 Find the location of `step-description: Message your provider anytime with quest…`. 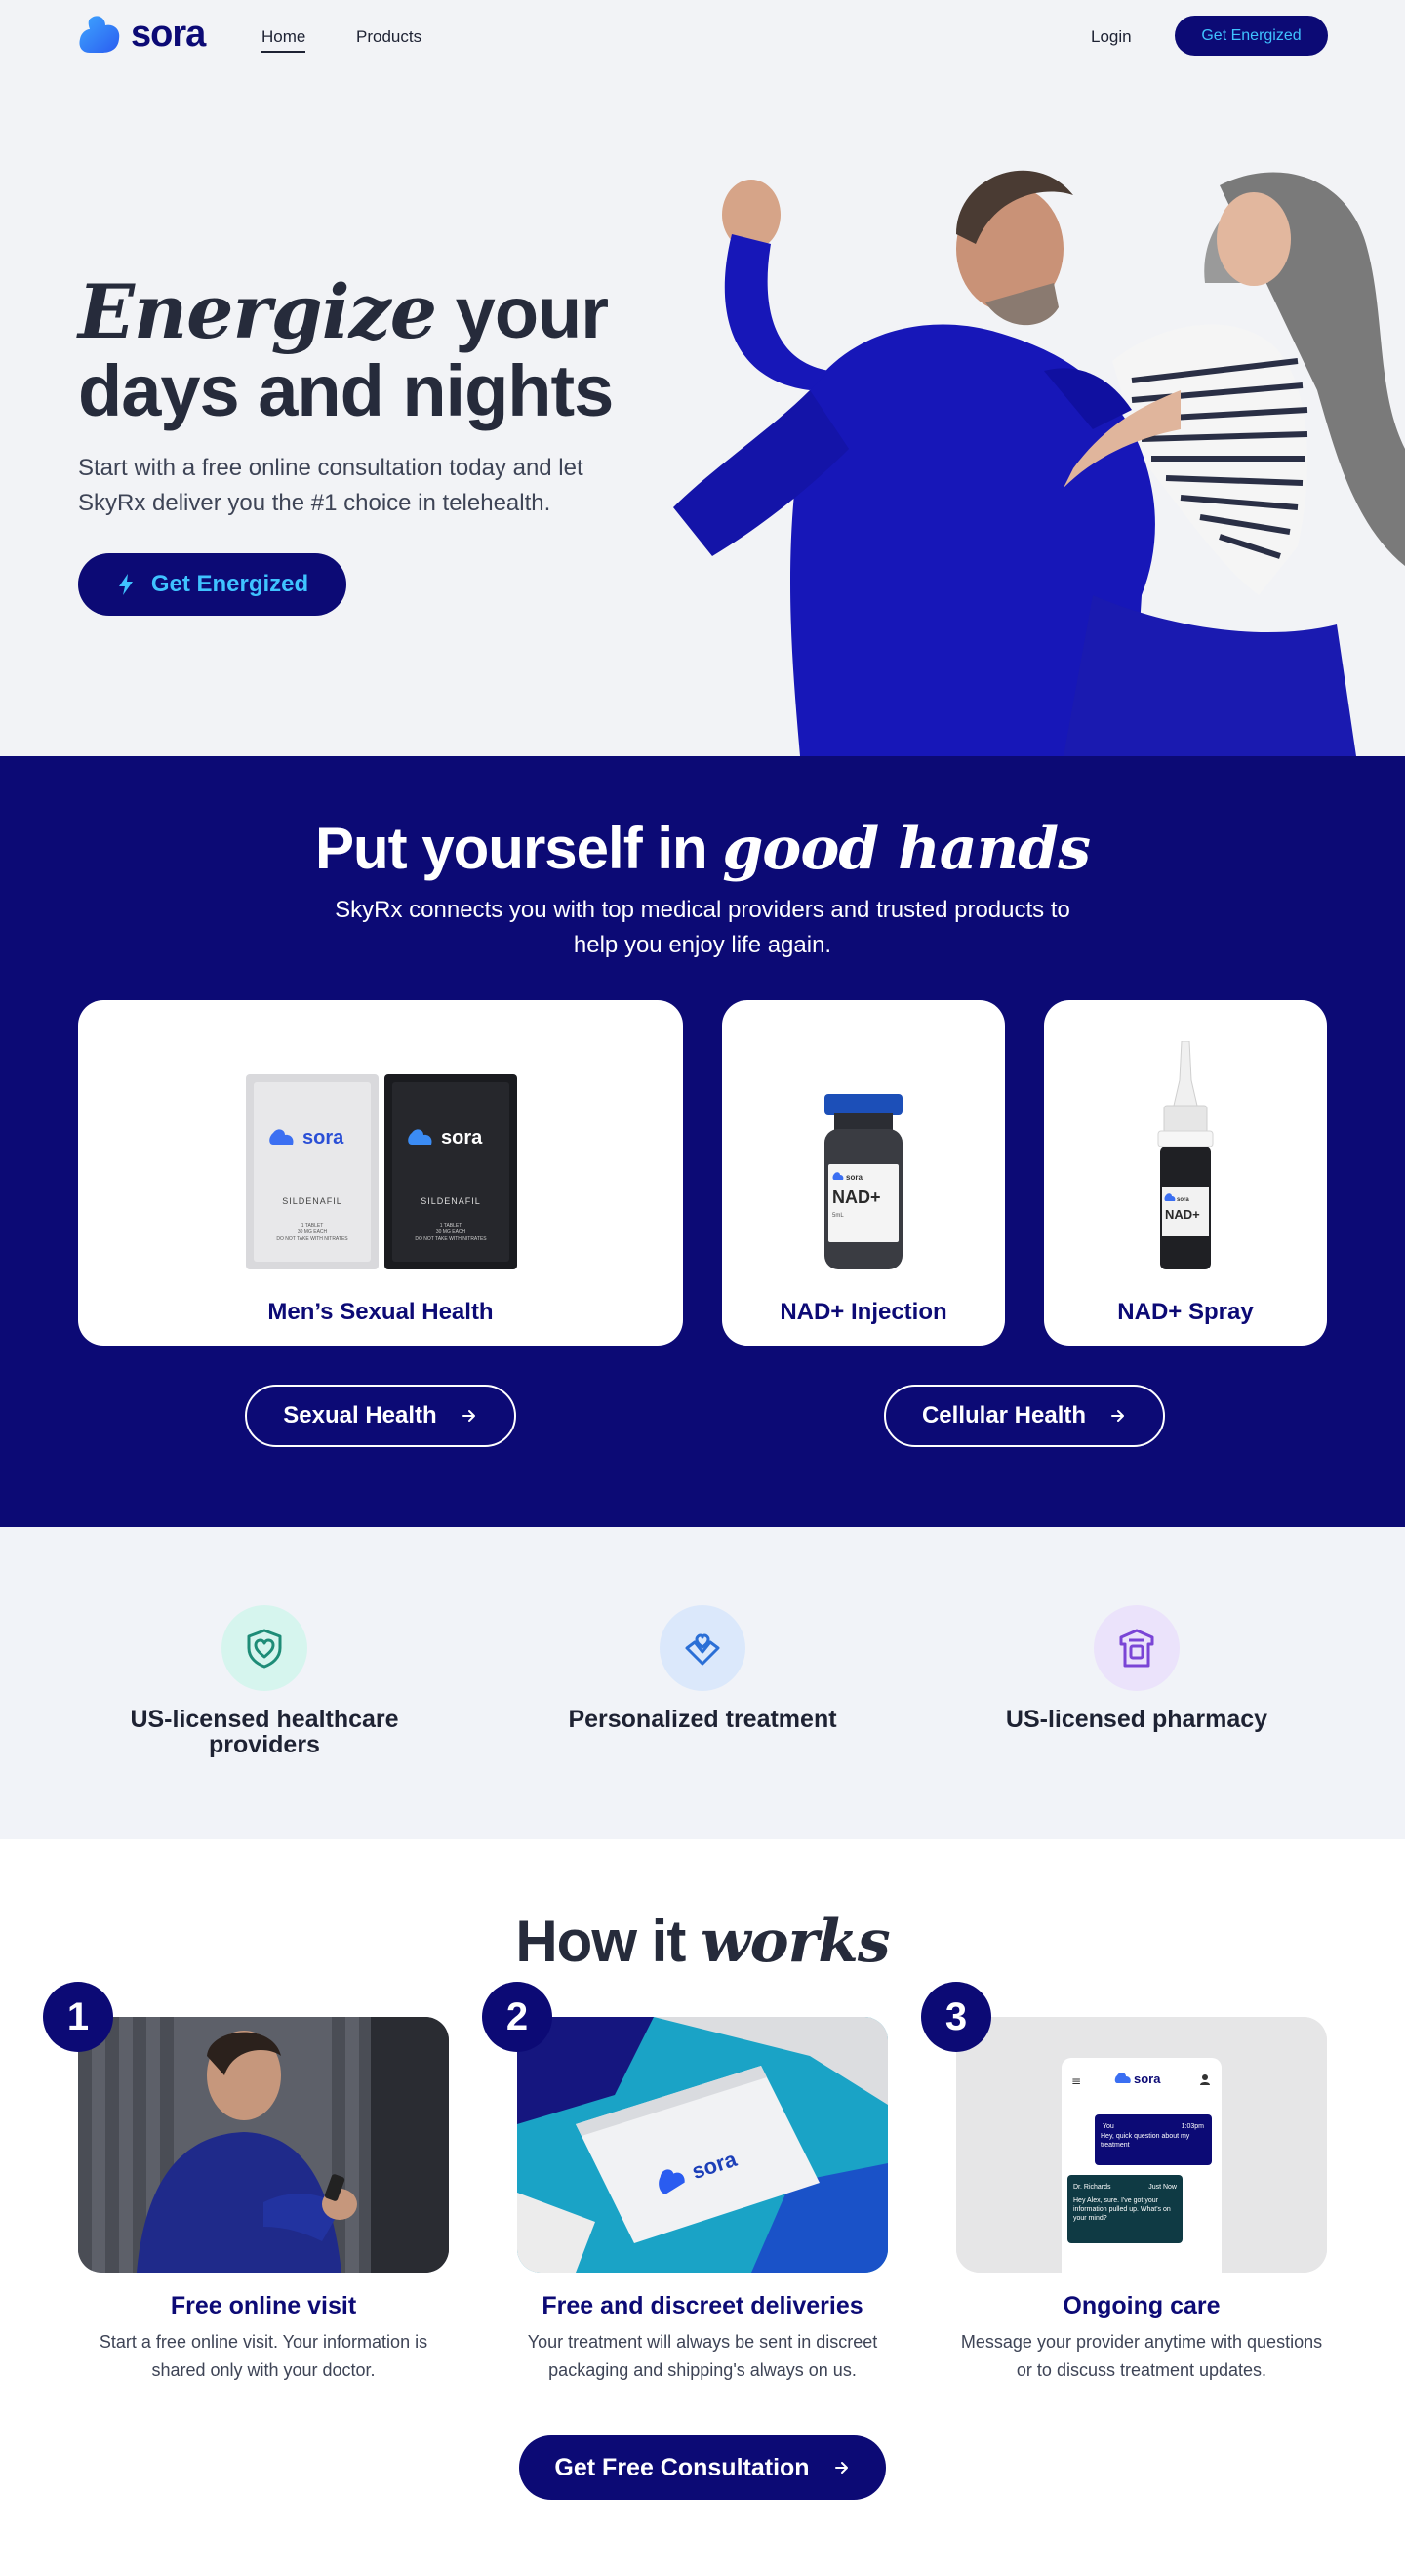

step-description: Message your provider anytime with quest… is located at coordinates (1141, 2356).